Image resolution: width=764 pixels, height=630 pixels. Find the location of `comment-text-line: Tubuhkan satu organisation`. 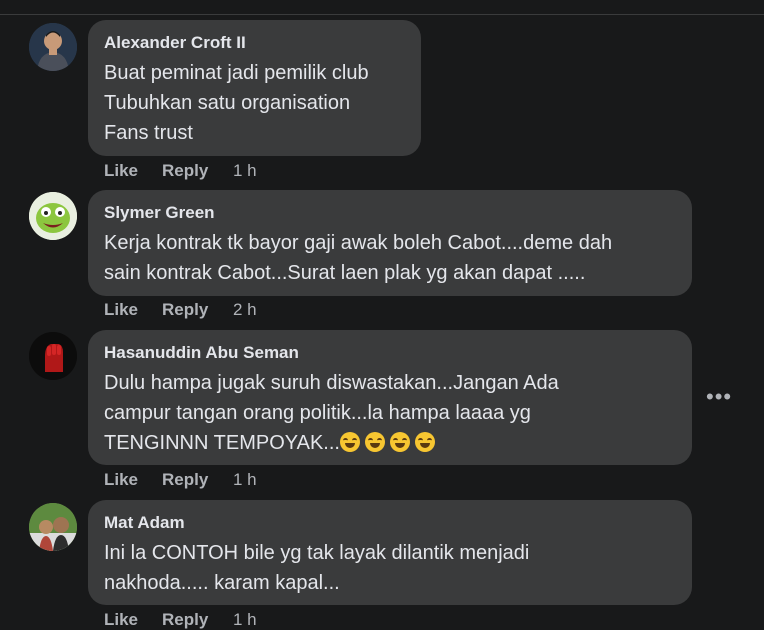

comment-text-line: Tubuhkan satu organisation is located at coordinates (227, 103).